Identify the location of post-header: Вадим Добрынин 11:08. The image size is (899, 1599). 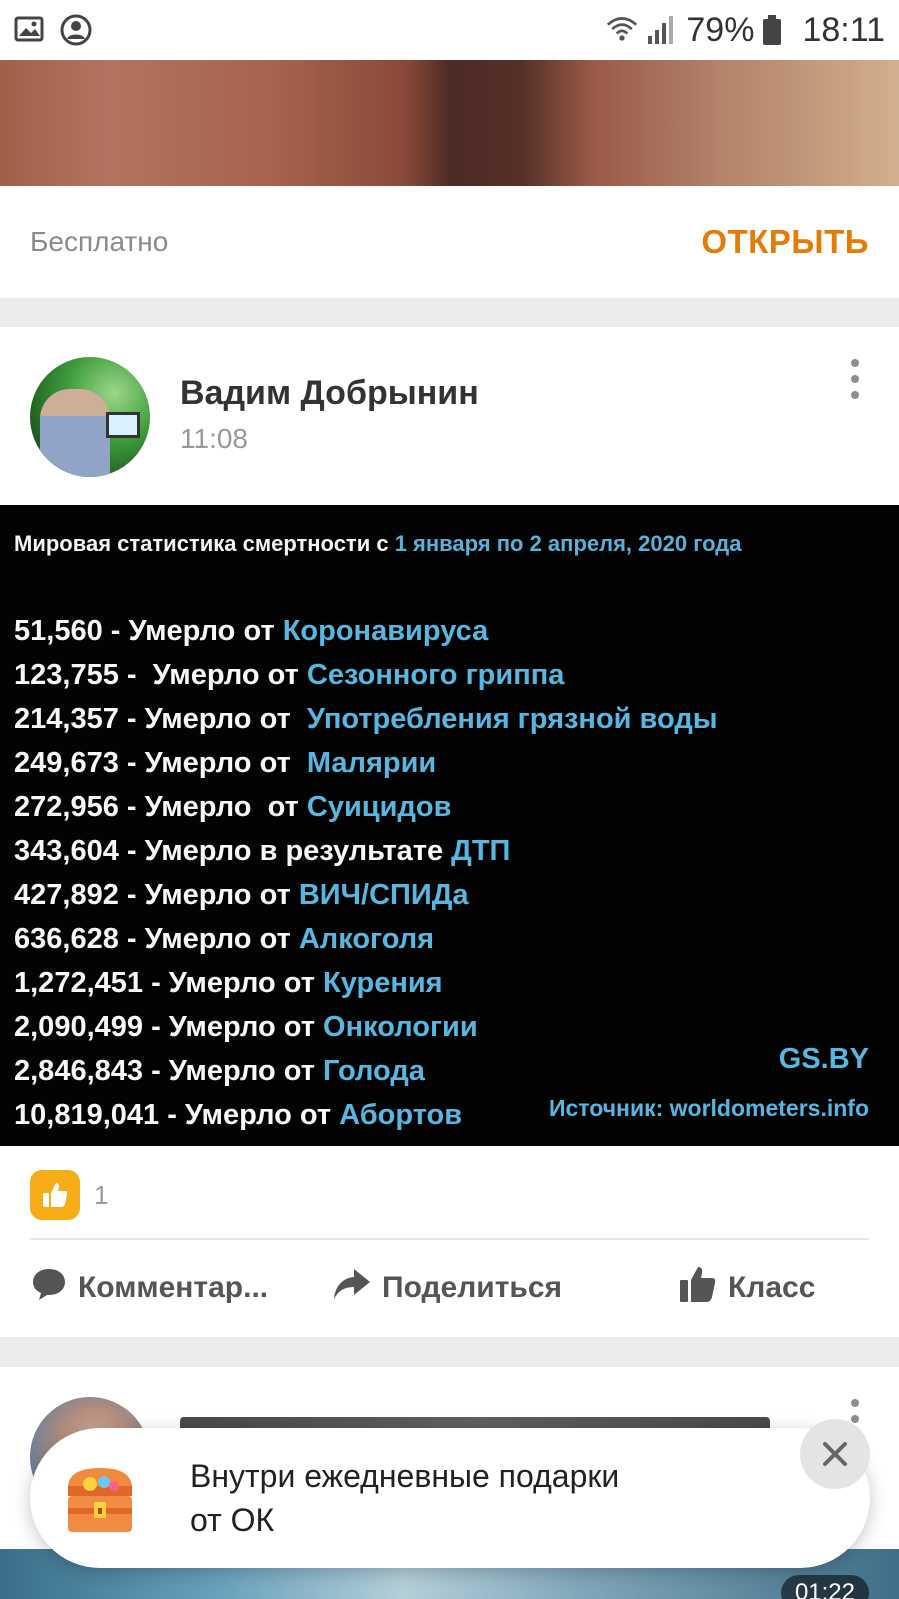
(449, 416).